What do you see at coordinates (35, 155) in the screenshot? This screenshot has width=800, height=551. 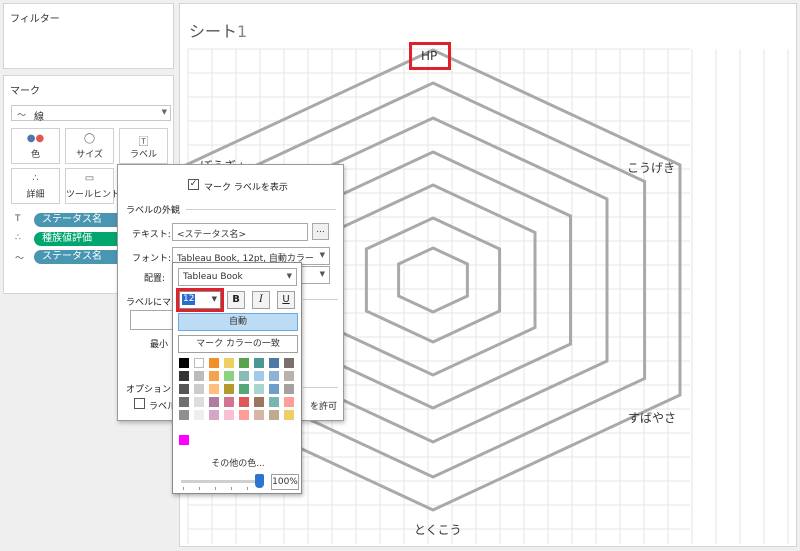 I see `color-button-label: 色` at bounding box center [35, 155].